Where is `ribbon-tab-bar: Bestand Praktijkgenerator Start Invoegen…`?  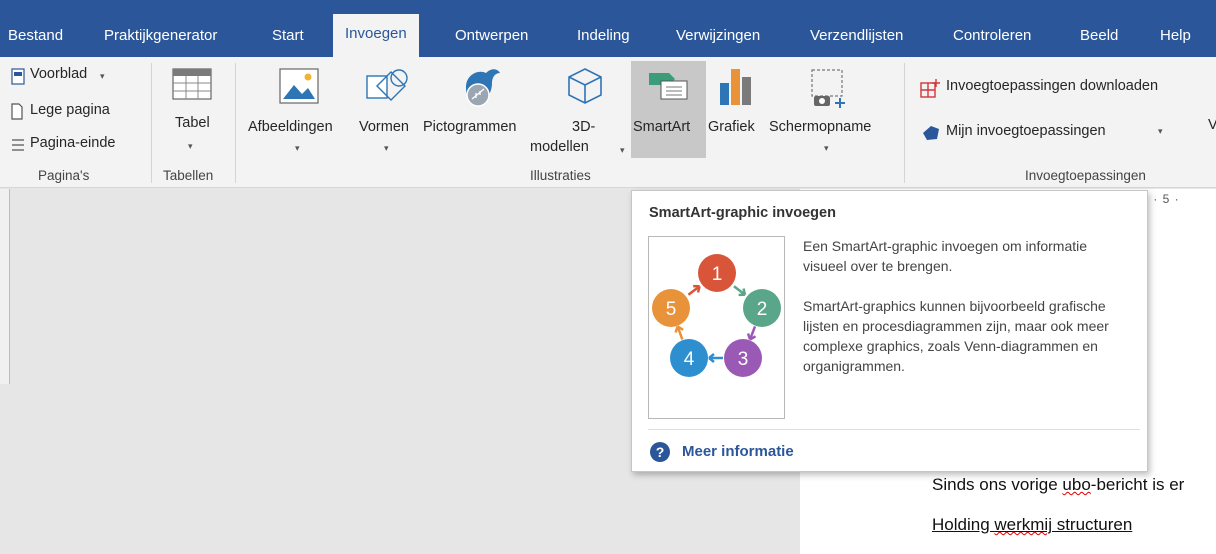
ribbon-tab-bar: Bestand Praktijkgenerator Start Invoegen… is located at coordinates (608, 28).